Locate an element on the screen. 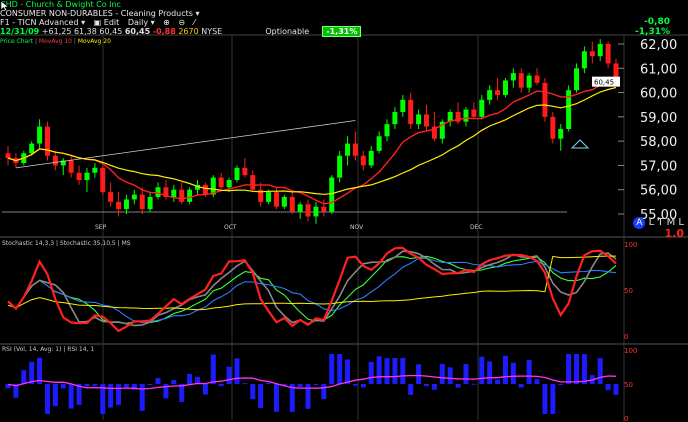  legend-ma20: MovAvg 20 is located at coordinates (94, 41).